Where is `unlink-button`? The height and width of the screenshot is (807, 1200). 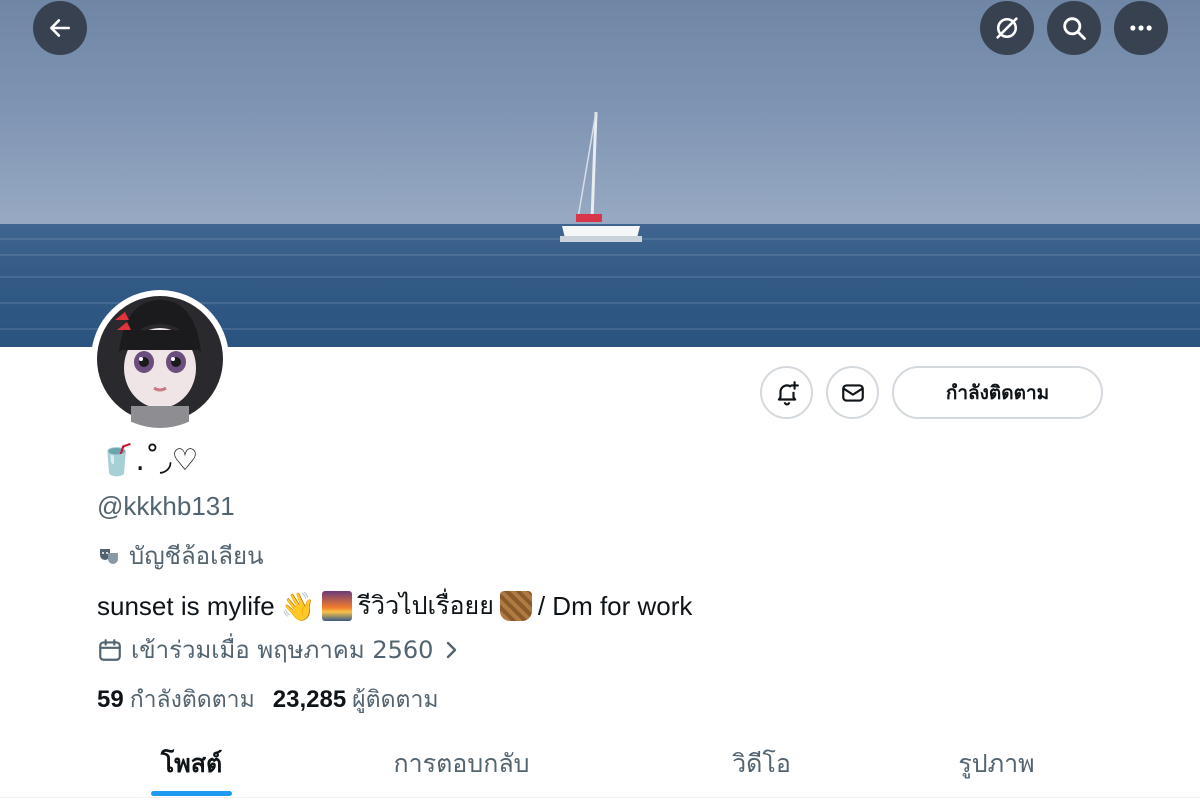
unlink-button is located at coordinates (1007, 28).